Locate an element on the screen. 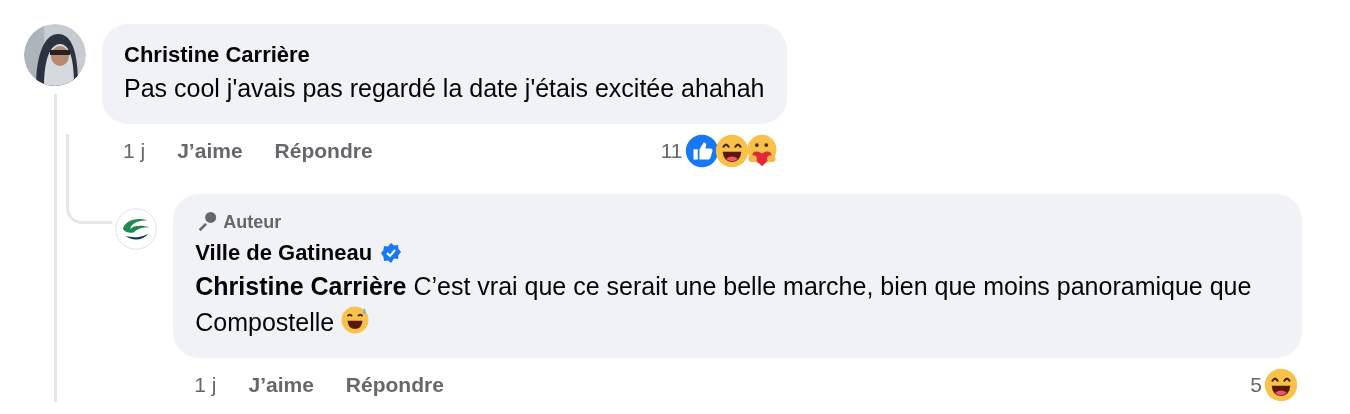 The height and width of the screenshot is (414, 1350). like-reaction-icon is located at coordinates (701, 151).